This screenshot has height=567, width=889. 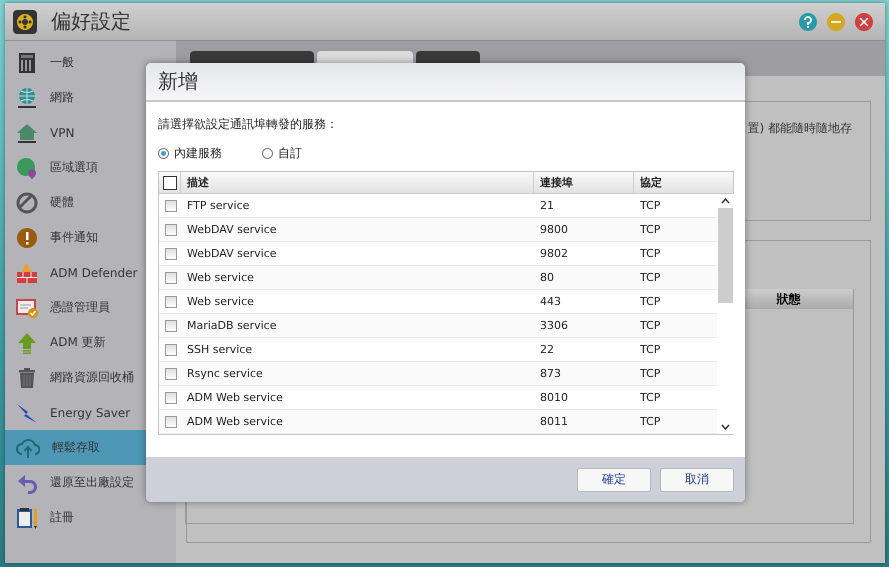 What do you see at coordinates (218, 206) in the screenshot?
I see `table-cell-text: FTP service` at bounding box center [218, 206].